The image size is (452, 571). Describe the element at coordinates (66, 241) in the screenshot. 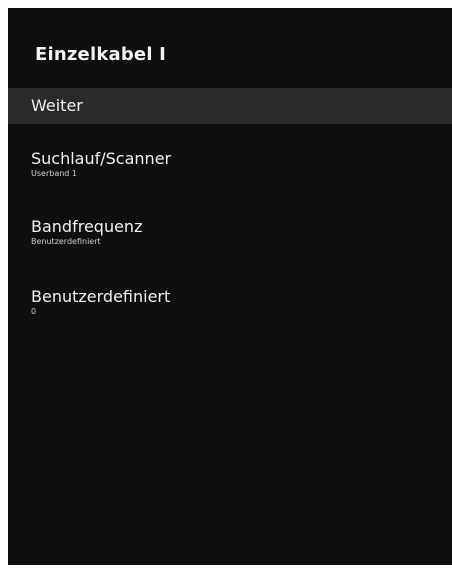

I see `menu-item-value: Benutzerdefiniert` at that location.